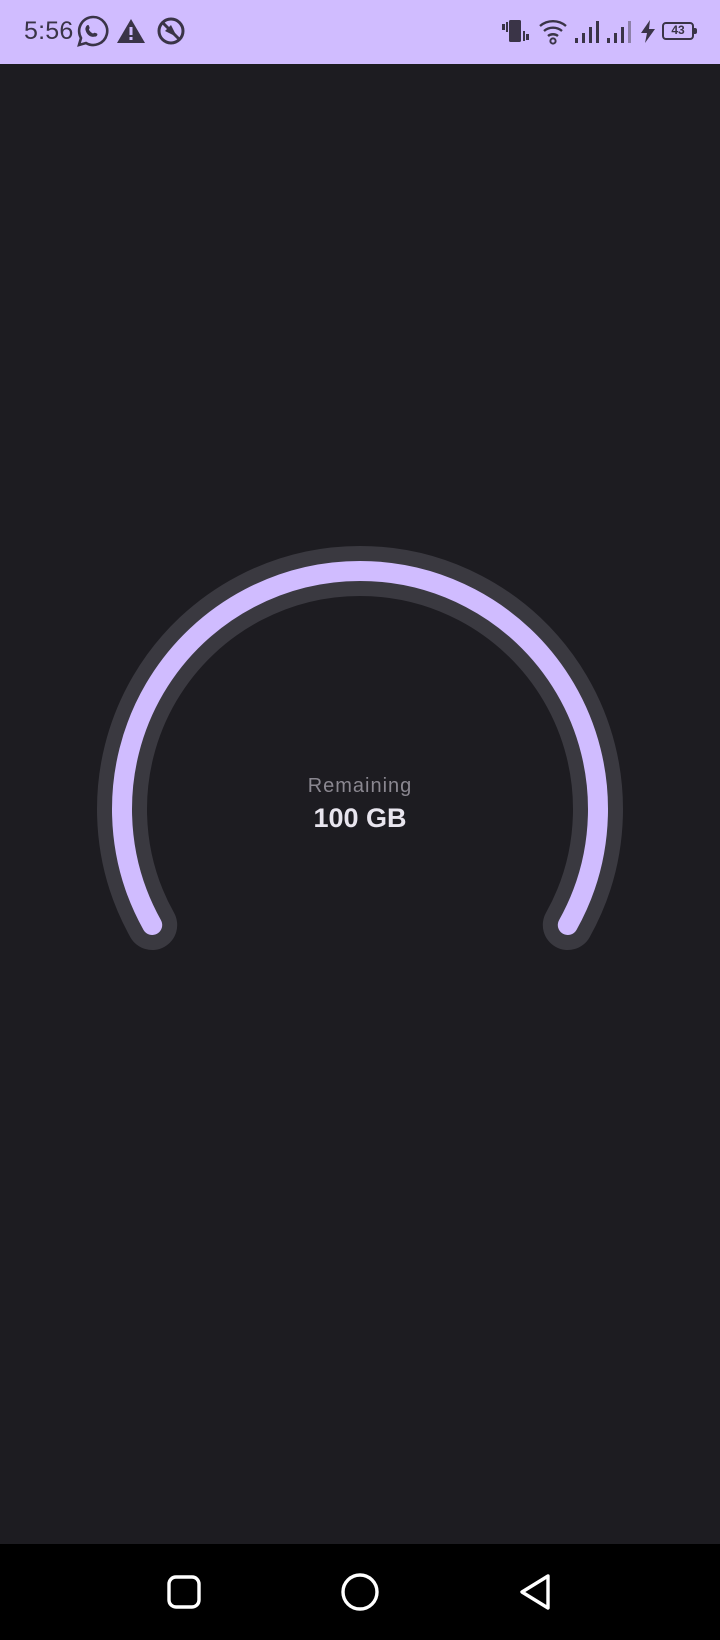 Image resolution: width=720 pixels, height=1640 pixels. I want to click on back-icon, so click(536, 1592).